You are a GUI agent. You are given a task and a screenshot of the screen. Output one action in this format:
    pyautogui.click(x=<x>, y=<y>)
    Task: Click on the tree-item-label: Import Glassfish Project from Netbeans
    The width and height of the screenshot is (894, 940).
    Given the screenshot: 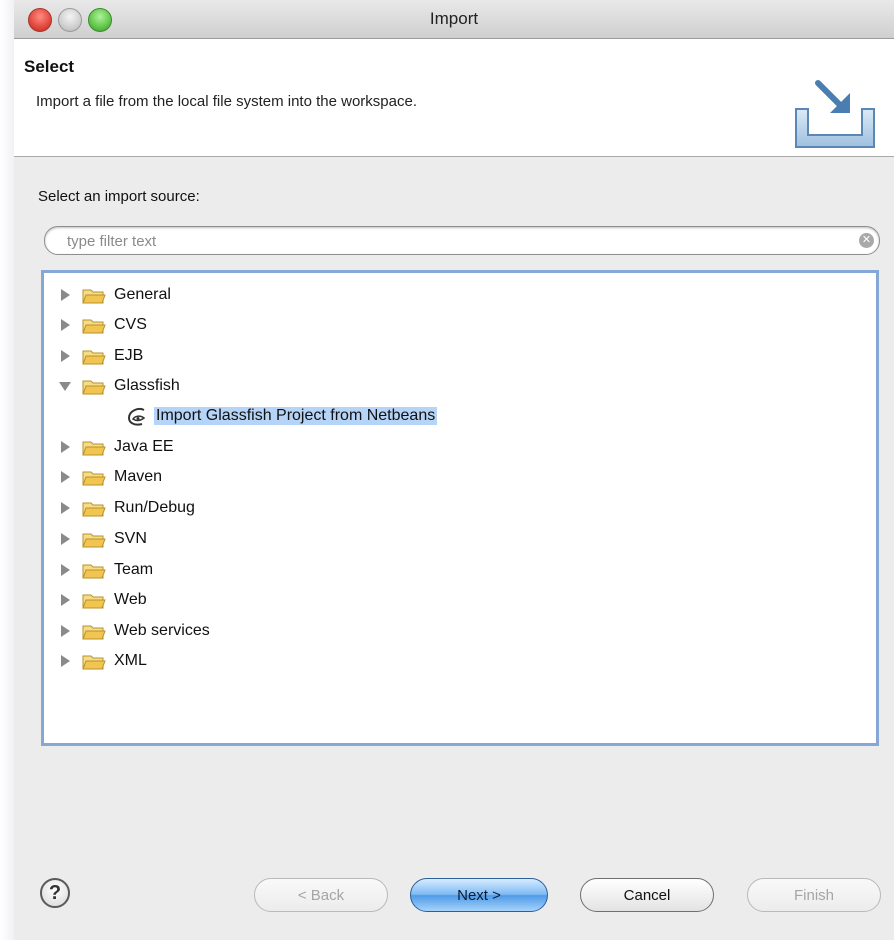 What is the action you would take?
    pyautogui.click(x=296, y=416)
    